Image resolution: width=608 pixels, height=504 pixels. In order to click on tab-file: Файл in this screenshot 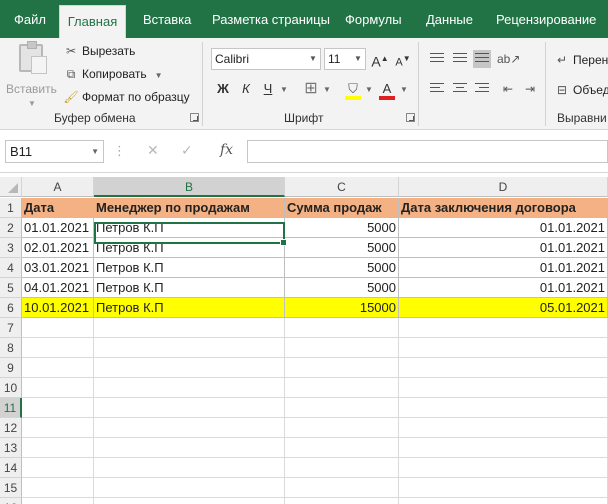, I will do `click(30, 19)`.